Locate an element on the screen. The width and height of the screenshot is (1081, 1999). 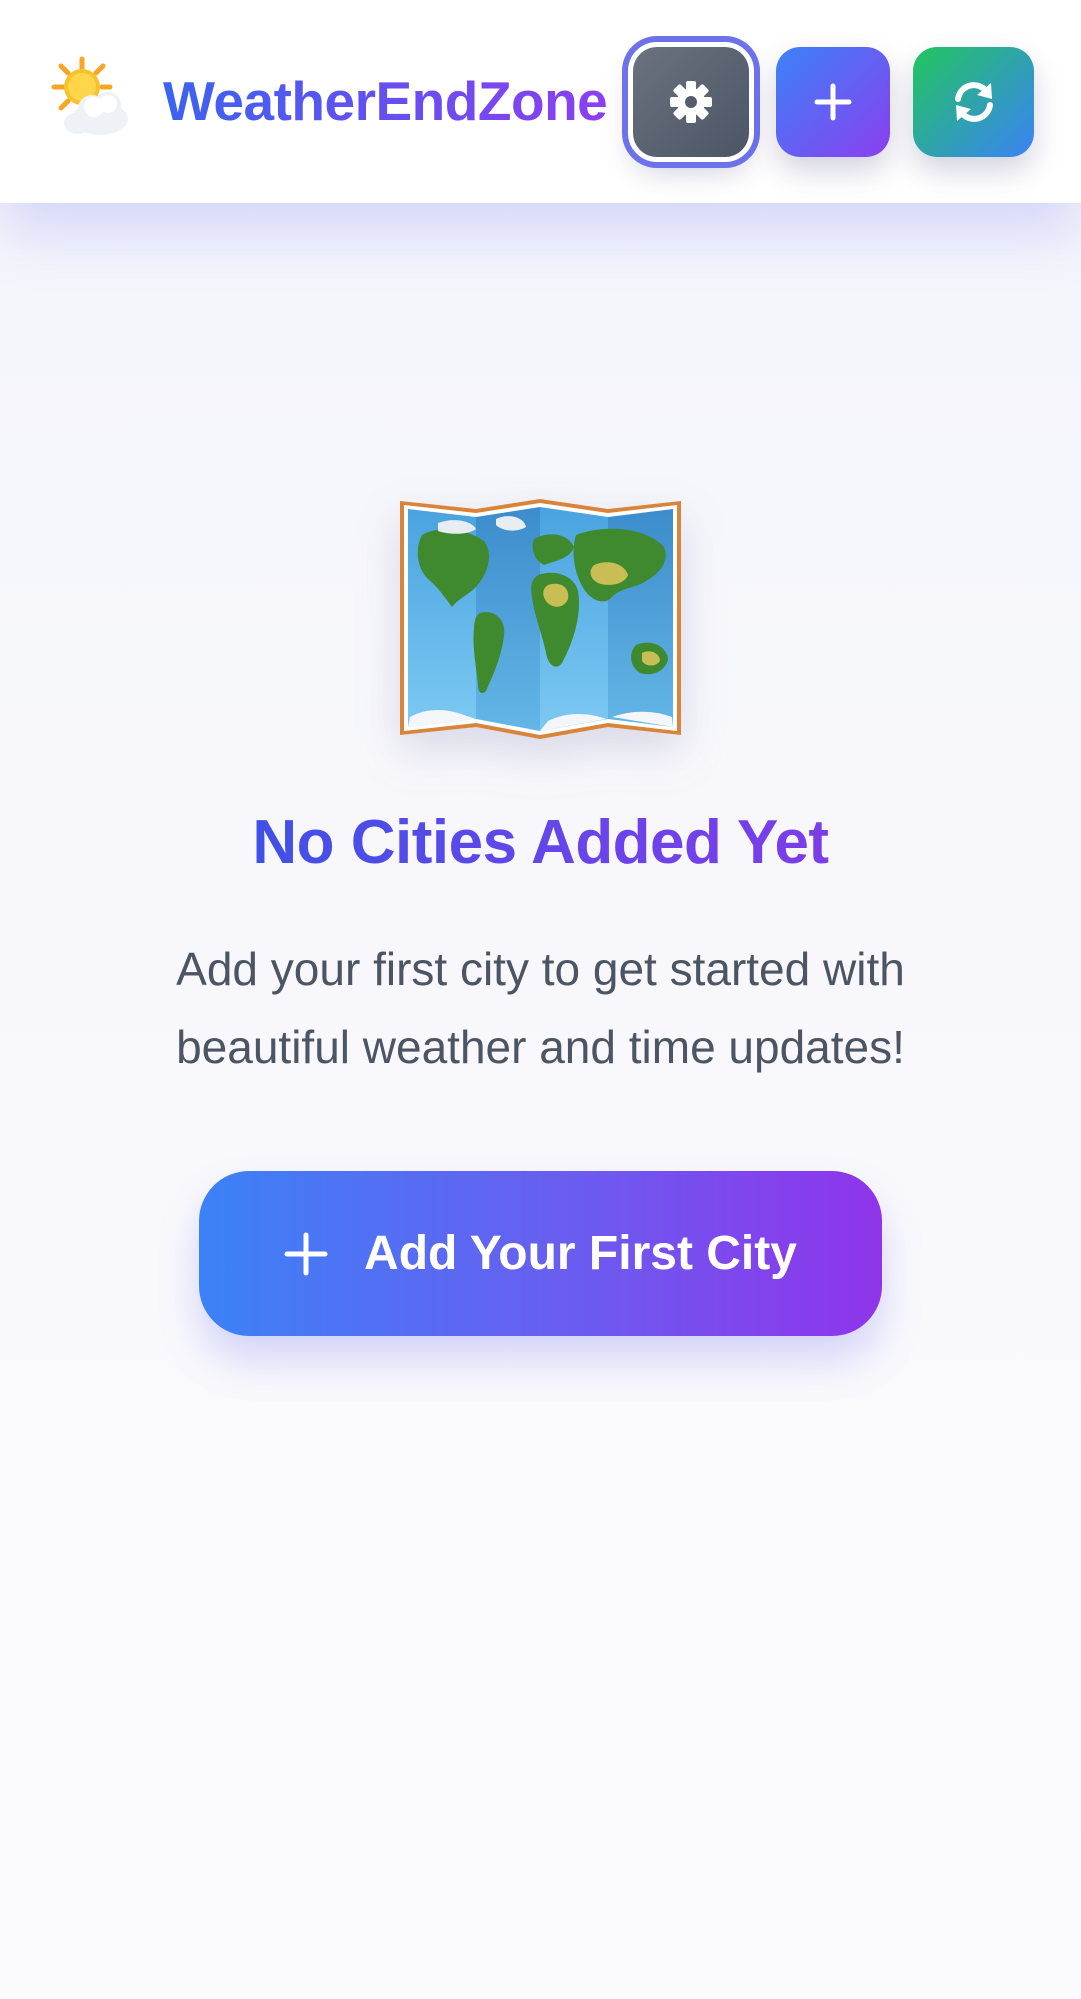
gear-icon is located at coordinates (691, 102).